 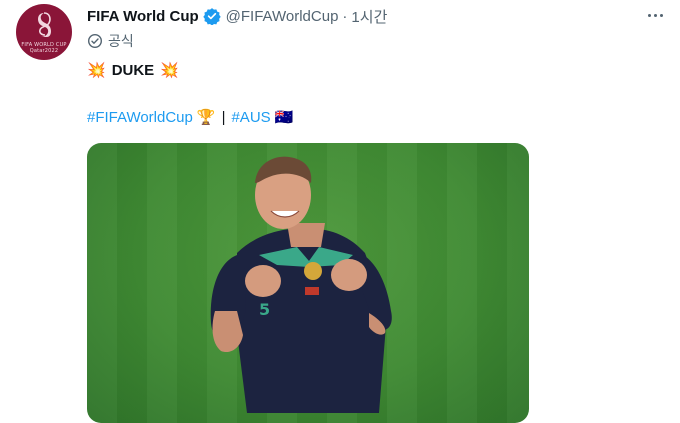 I want to click on hashtag-fifaworldcup: #FIFAWorldCup, so click(x=140, y=117).